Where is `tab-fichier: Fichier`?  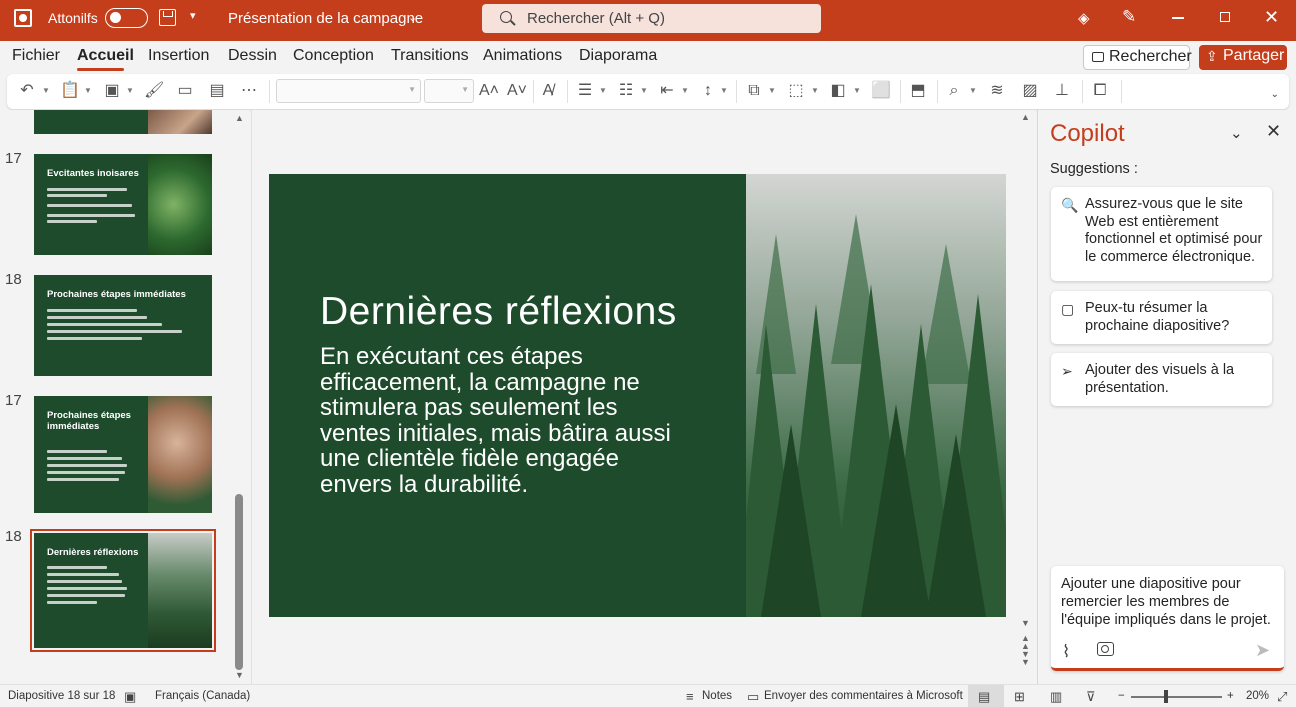
tab-fichier: Fichier is located at coordinates (36, 56).